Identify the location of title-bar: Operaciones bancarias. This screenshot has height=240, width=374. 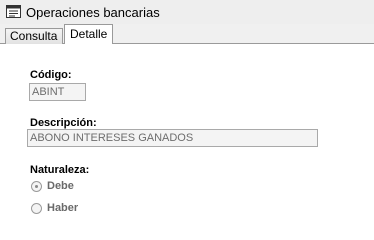
(187, 12).